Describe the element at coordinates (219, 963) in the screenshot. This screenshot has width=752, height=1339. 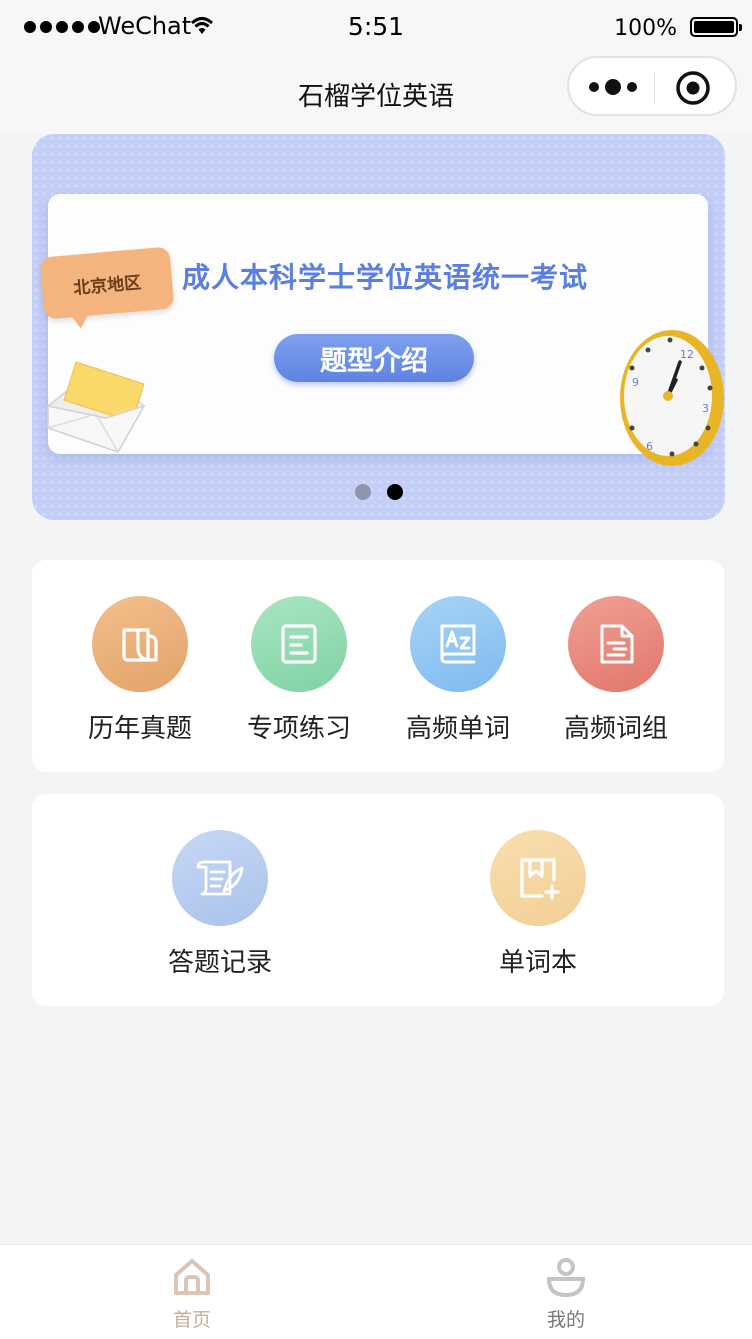
I see `answer-records-label: 答题记录` at that location.